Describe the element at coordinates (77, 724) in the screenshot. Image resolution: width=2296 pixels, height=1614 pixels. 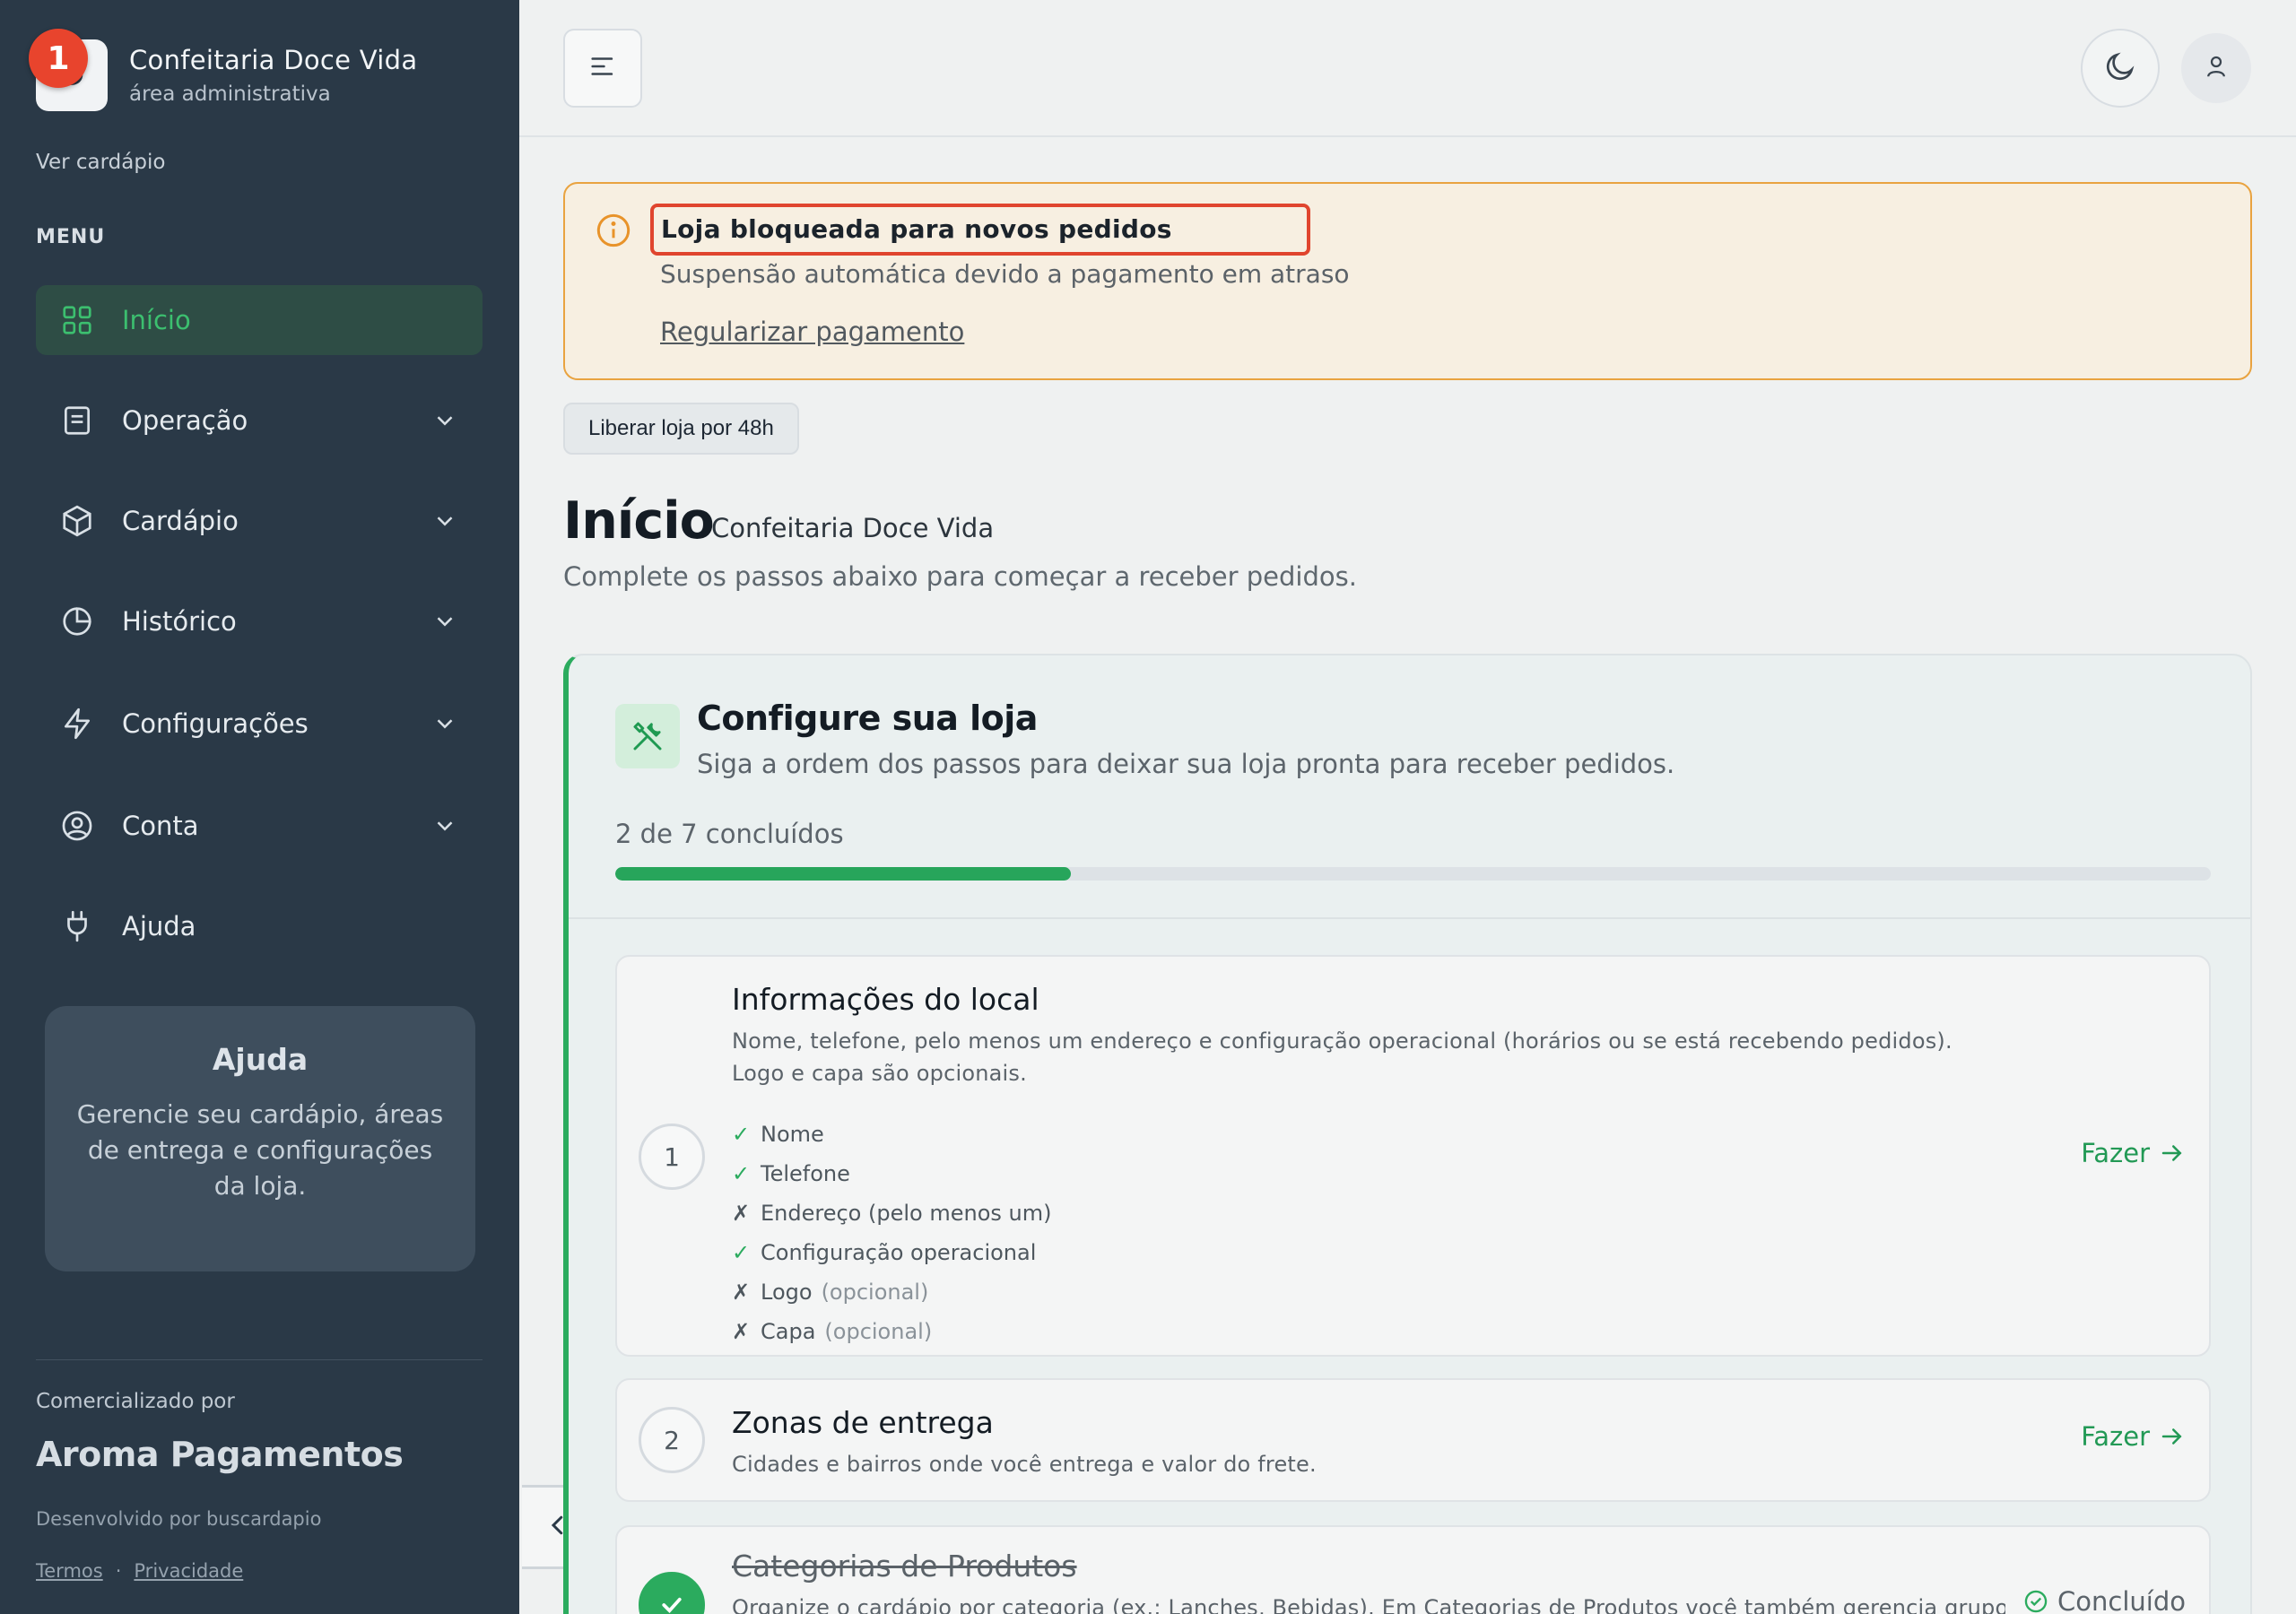
I see `lightning-icon` at that location.